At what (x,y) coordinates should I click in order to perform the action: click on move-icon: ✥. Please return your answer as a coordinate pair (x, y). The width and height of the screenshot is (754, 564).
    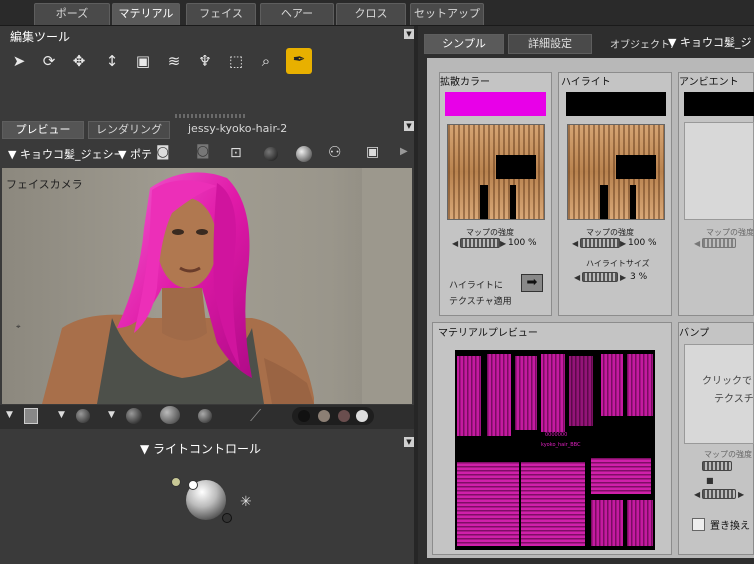
    Looking at the image, I should click on (79, 61).